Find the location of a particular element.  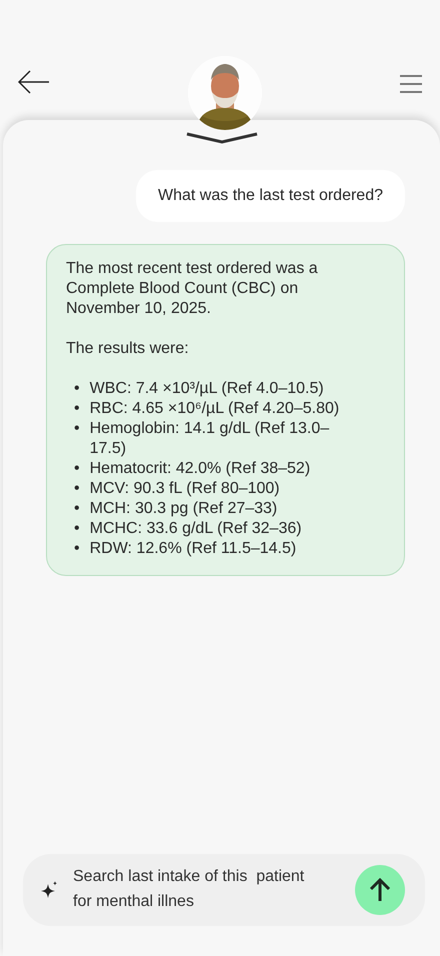

message-paragraph: The results were: is located at coordinates (128, 349).